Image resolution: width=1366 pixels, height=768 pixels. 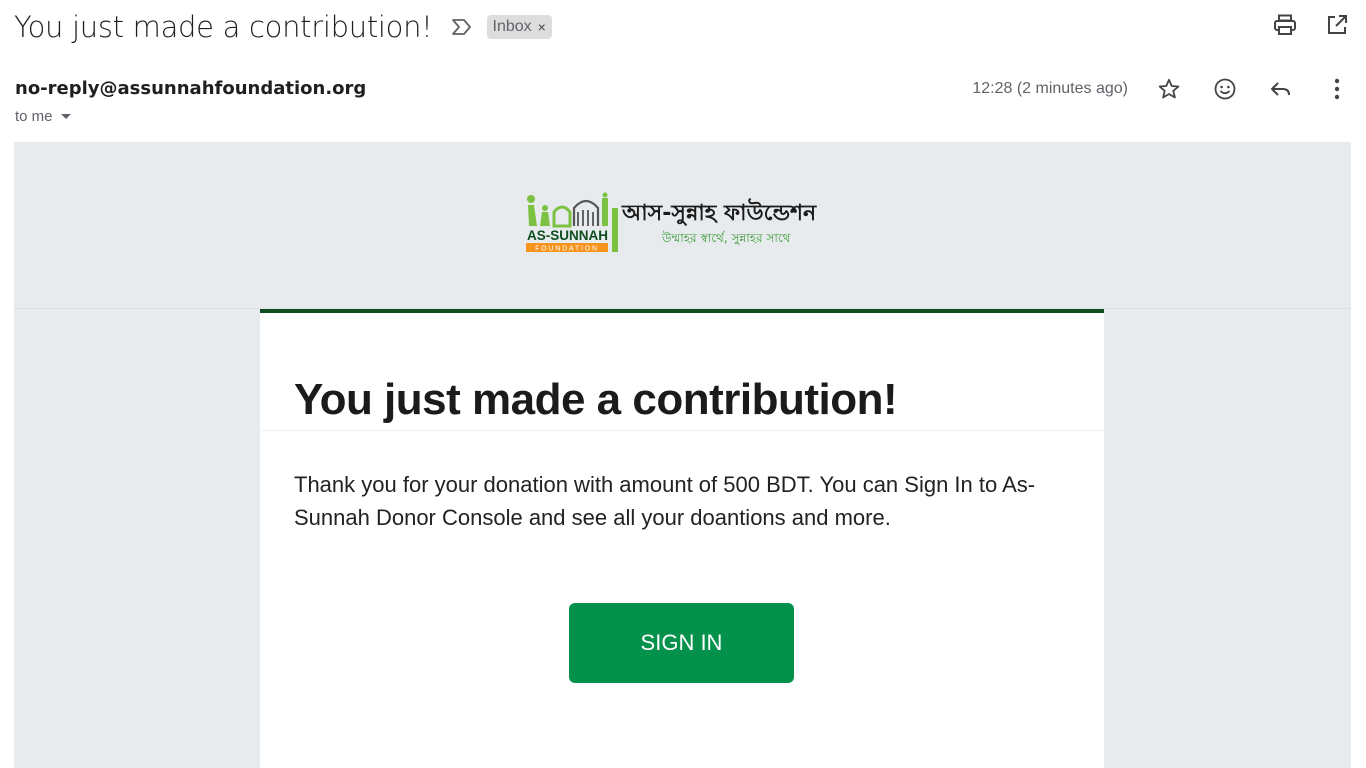 What do you see at coordinates (567, 235) in the screenshot?
I see `logo-brand-en: AS-SUNNAH` at bounding box center [567, 235].